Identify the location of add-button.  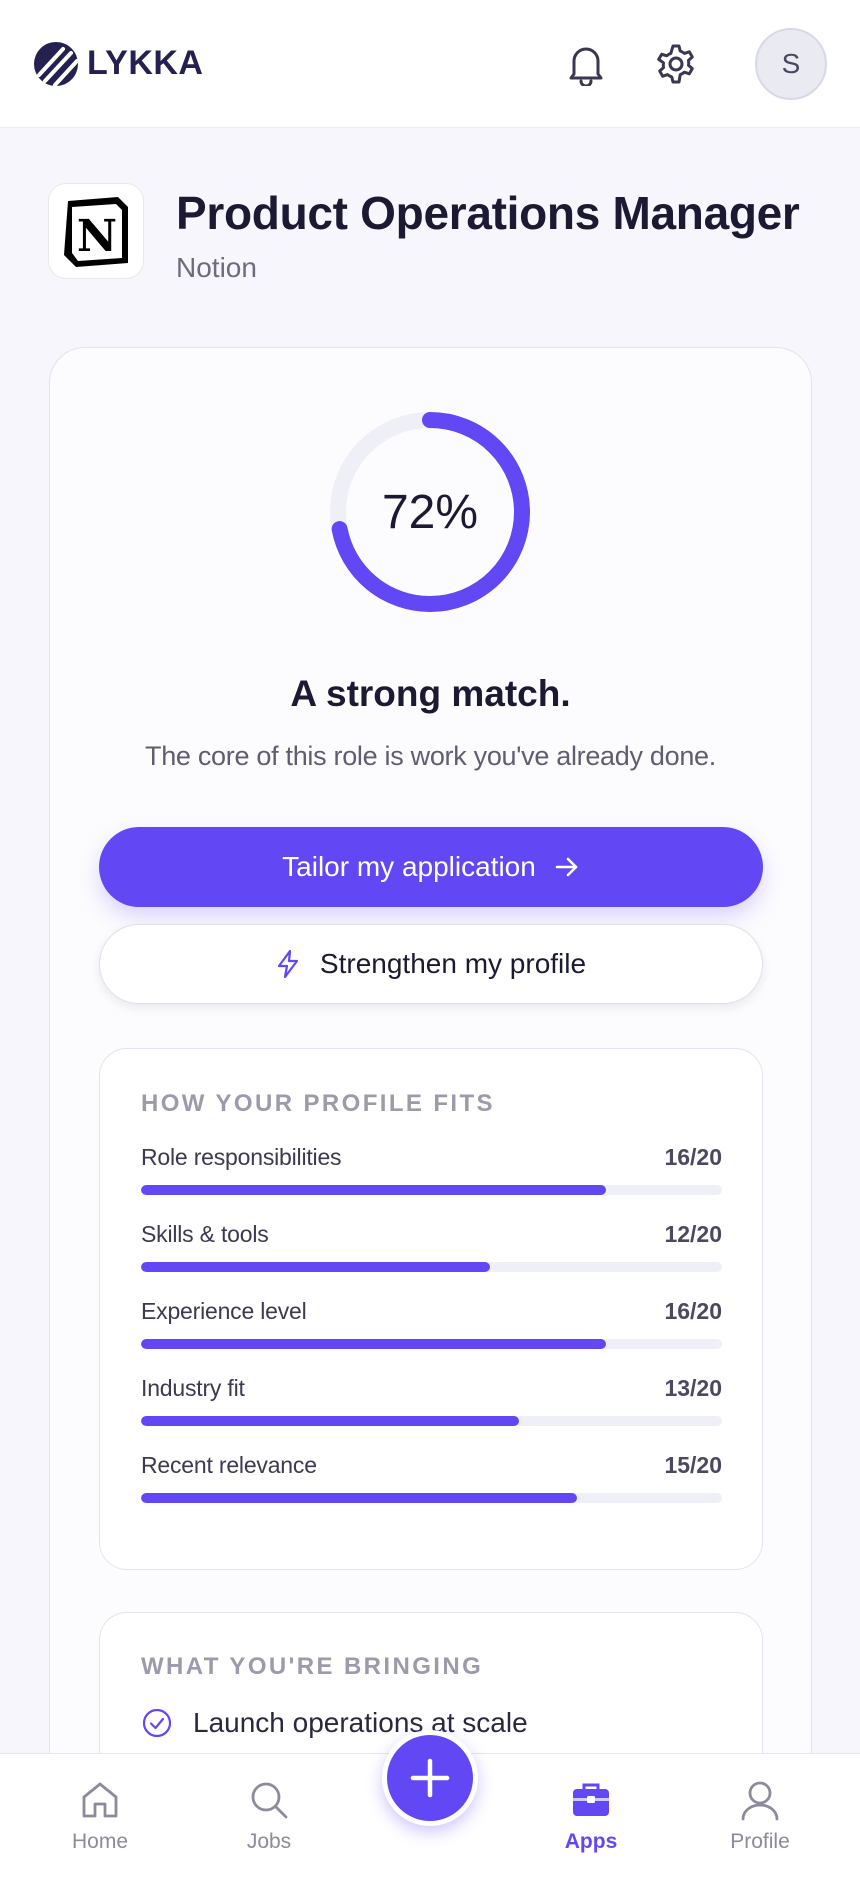
(430, 1778).